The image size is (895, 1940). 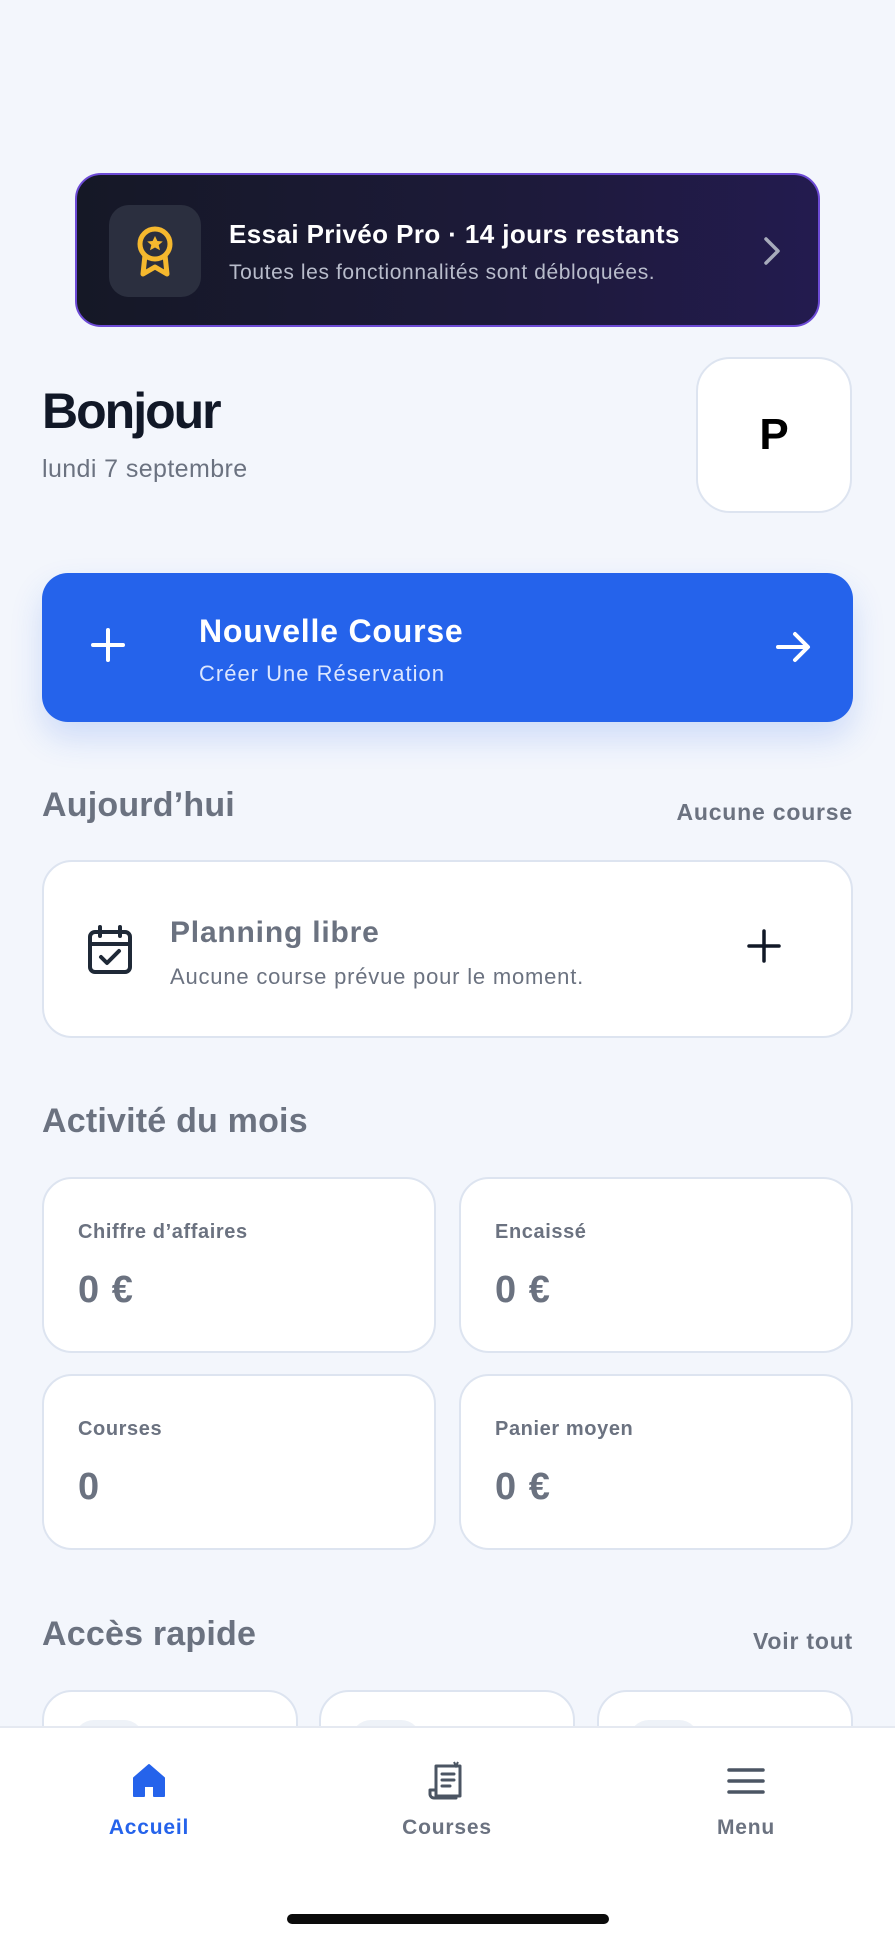 I want to click on tab-label: Courses, so click(x=447, y=1827).